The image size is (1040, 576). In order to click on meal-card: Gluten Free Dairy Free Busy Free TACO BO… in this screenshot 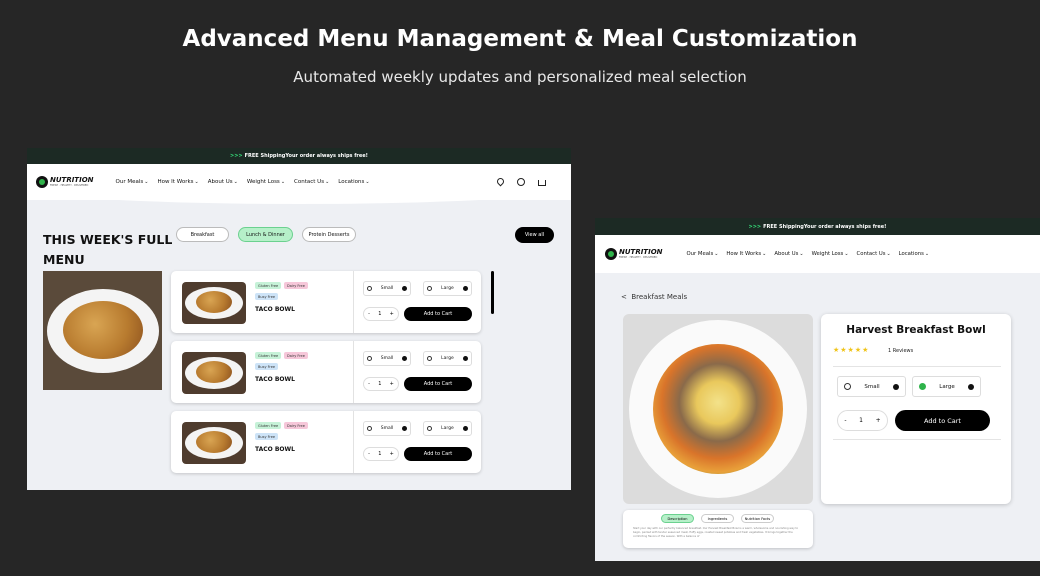, I will do `click(326, 442)`.